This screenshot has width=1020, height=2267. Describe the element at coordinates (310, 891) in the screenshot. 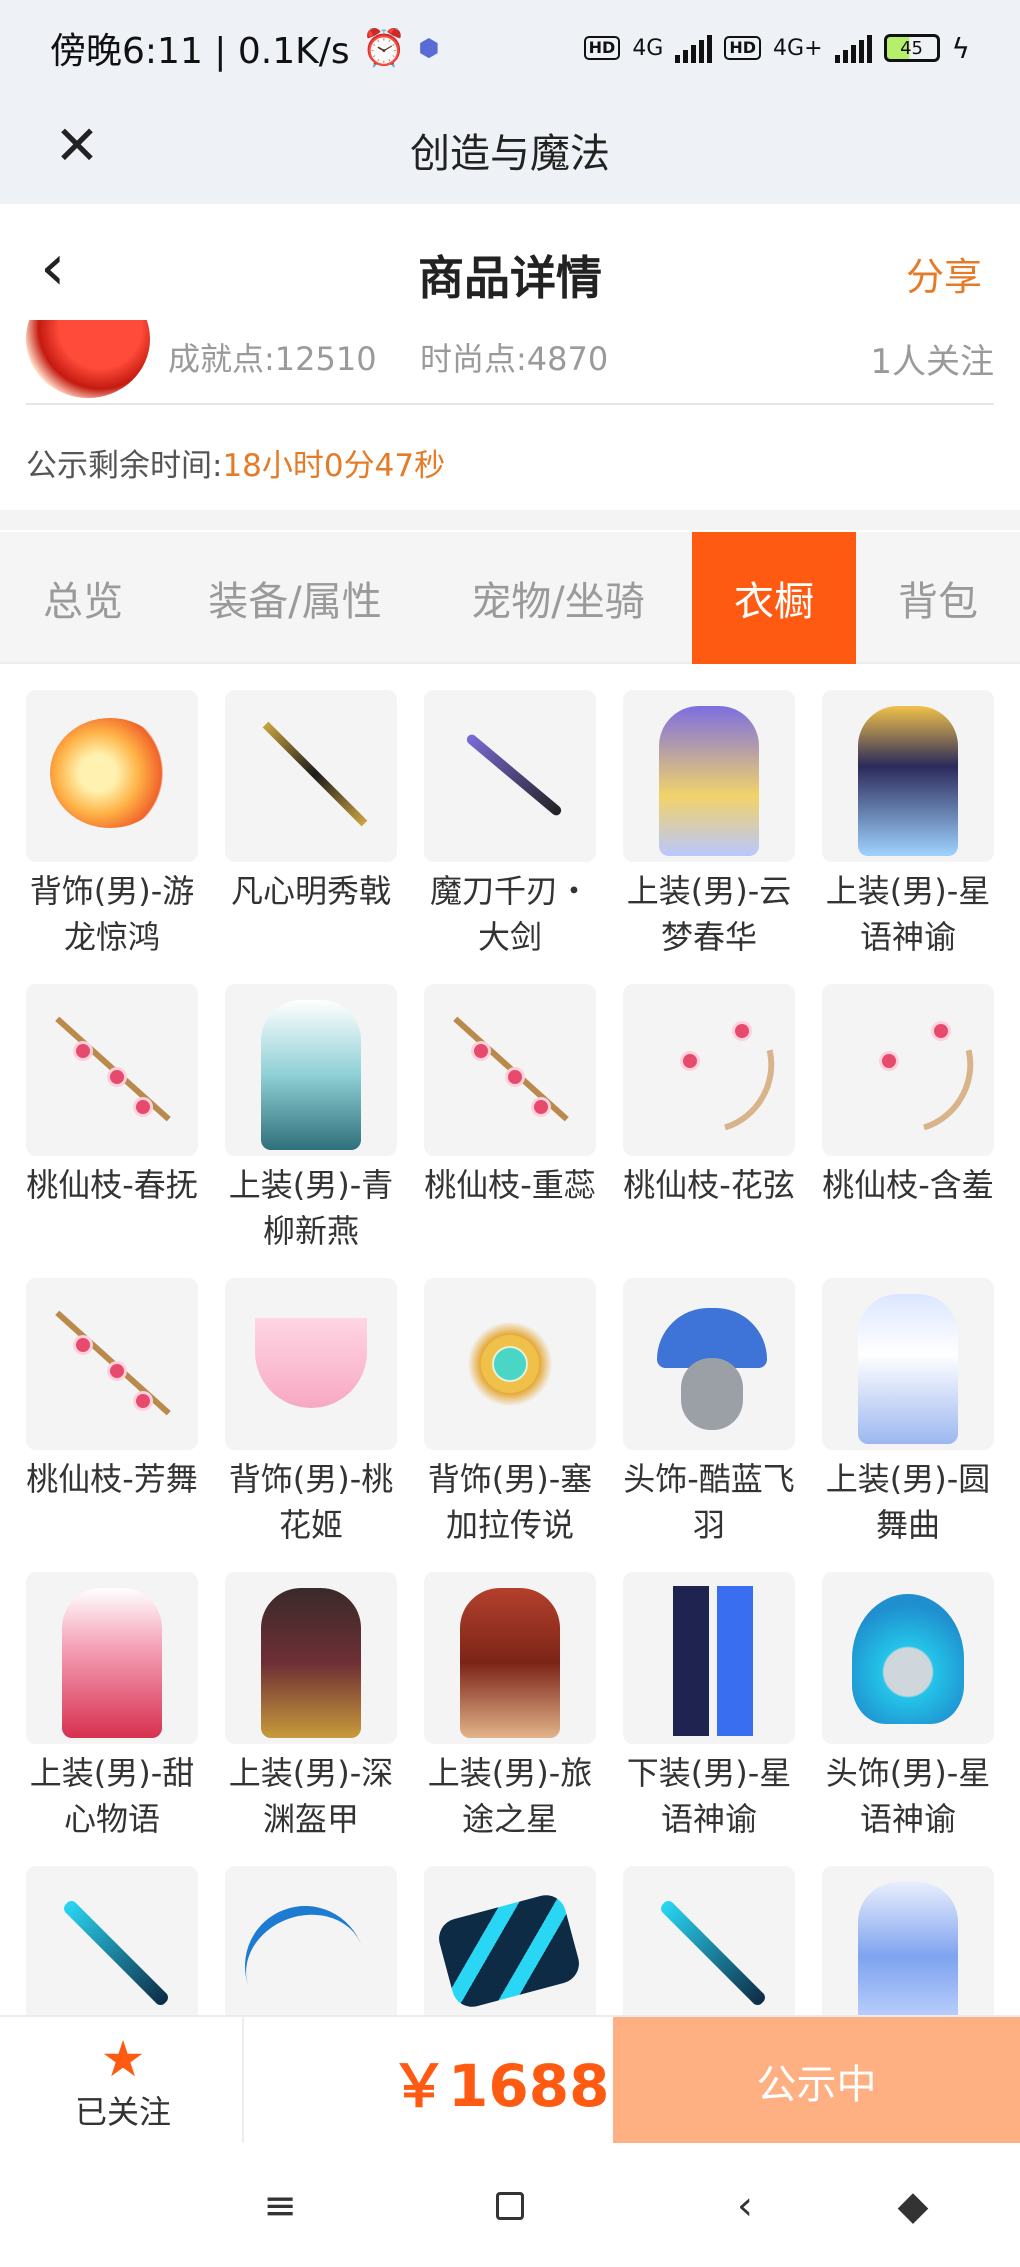

I see `item-name: 凡心明秀戟` at that location.